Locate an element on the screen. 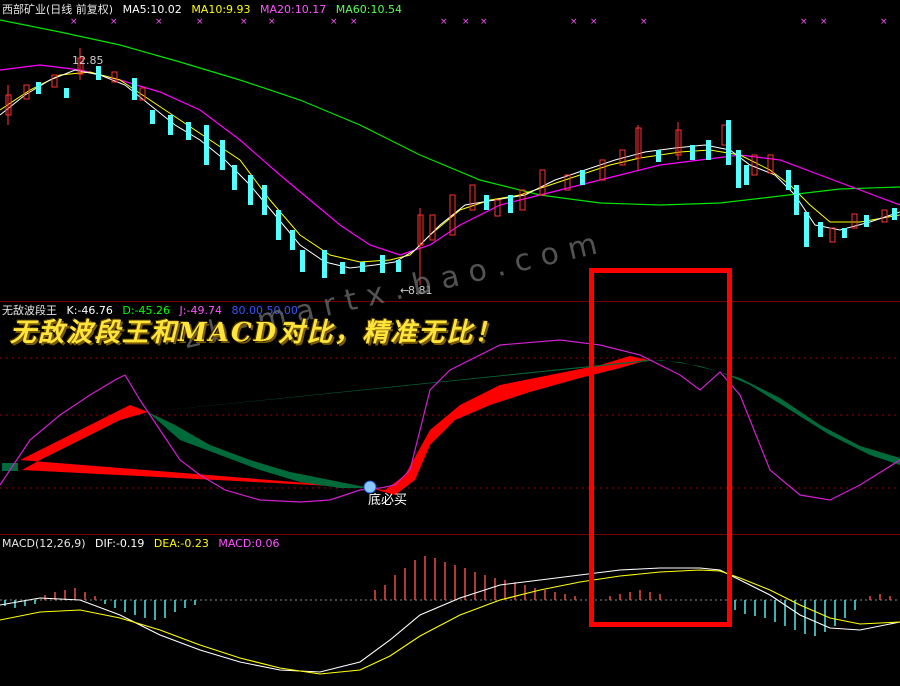 The height and width of the screenshot is (686, 900). high-price-label: 12.85 is located at coordinates (88, 60).